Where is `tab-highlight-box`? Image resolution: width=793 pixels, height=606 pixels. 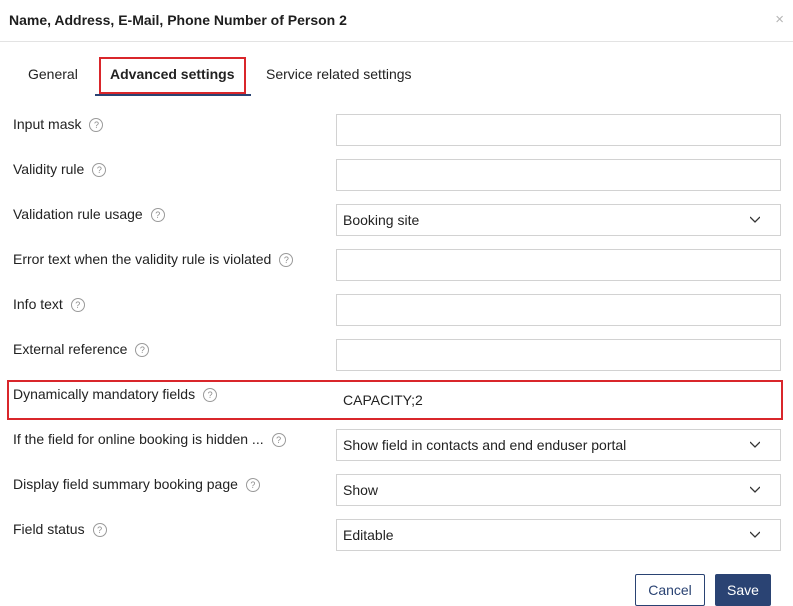 tab-highlight-box is located at coordinates (172, 75).